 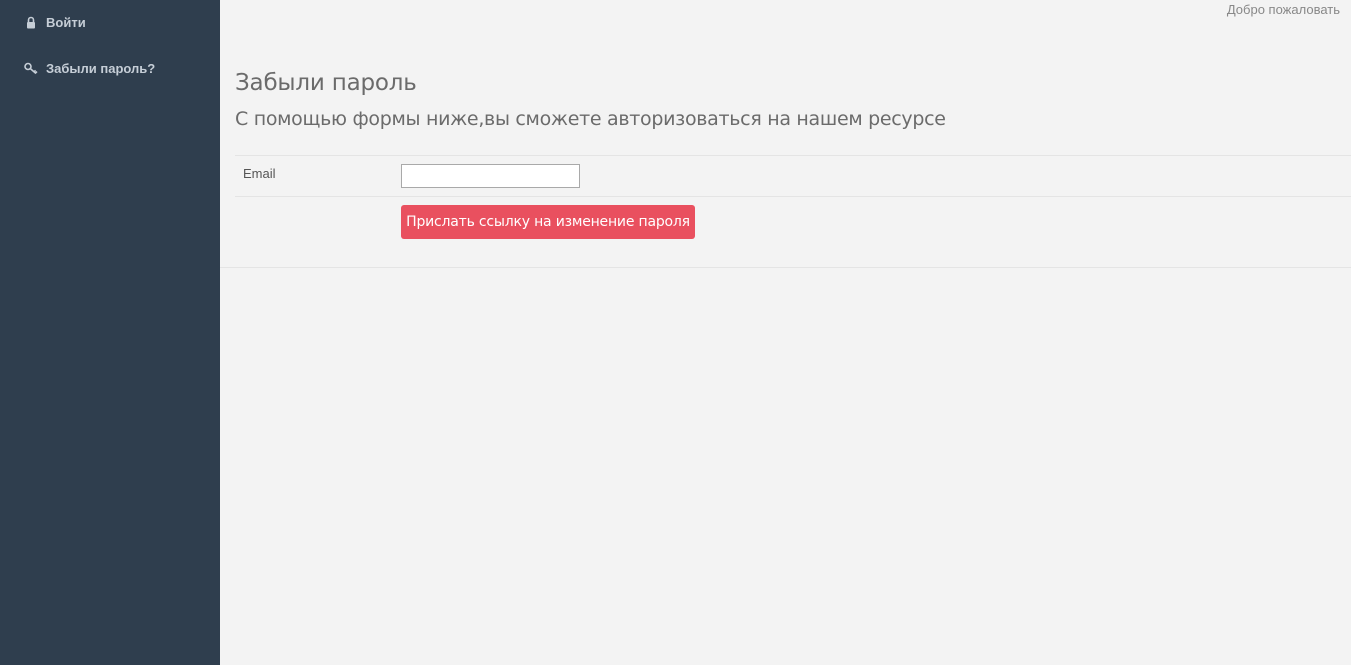 I want to click on sidebar-item-label: Забыли пароль?, so click(x=101, y=68).